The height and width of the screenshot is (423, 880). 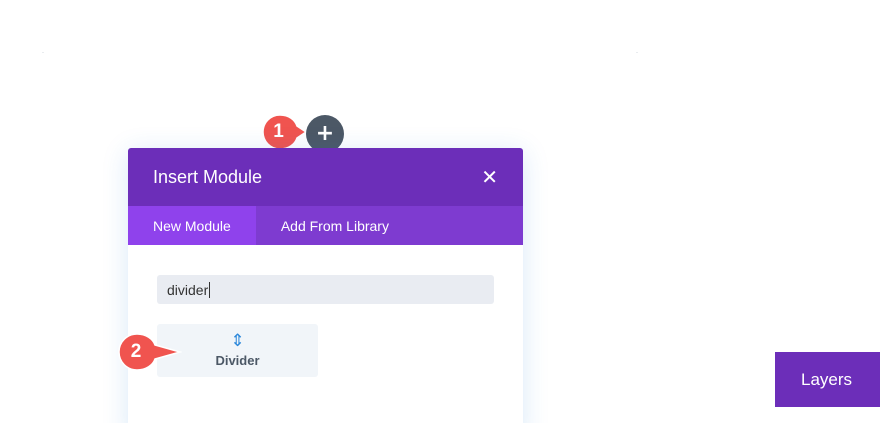 What do you see at coordinates (188, 289) in the screenshot?
I see `search-value: divider` at bounding box center [188, 289].